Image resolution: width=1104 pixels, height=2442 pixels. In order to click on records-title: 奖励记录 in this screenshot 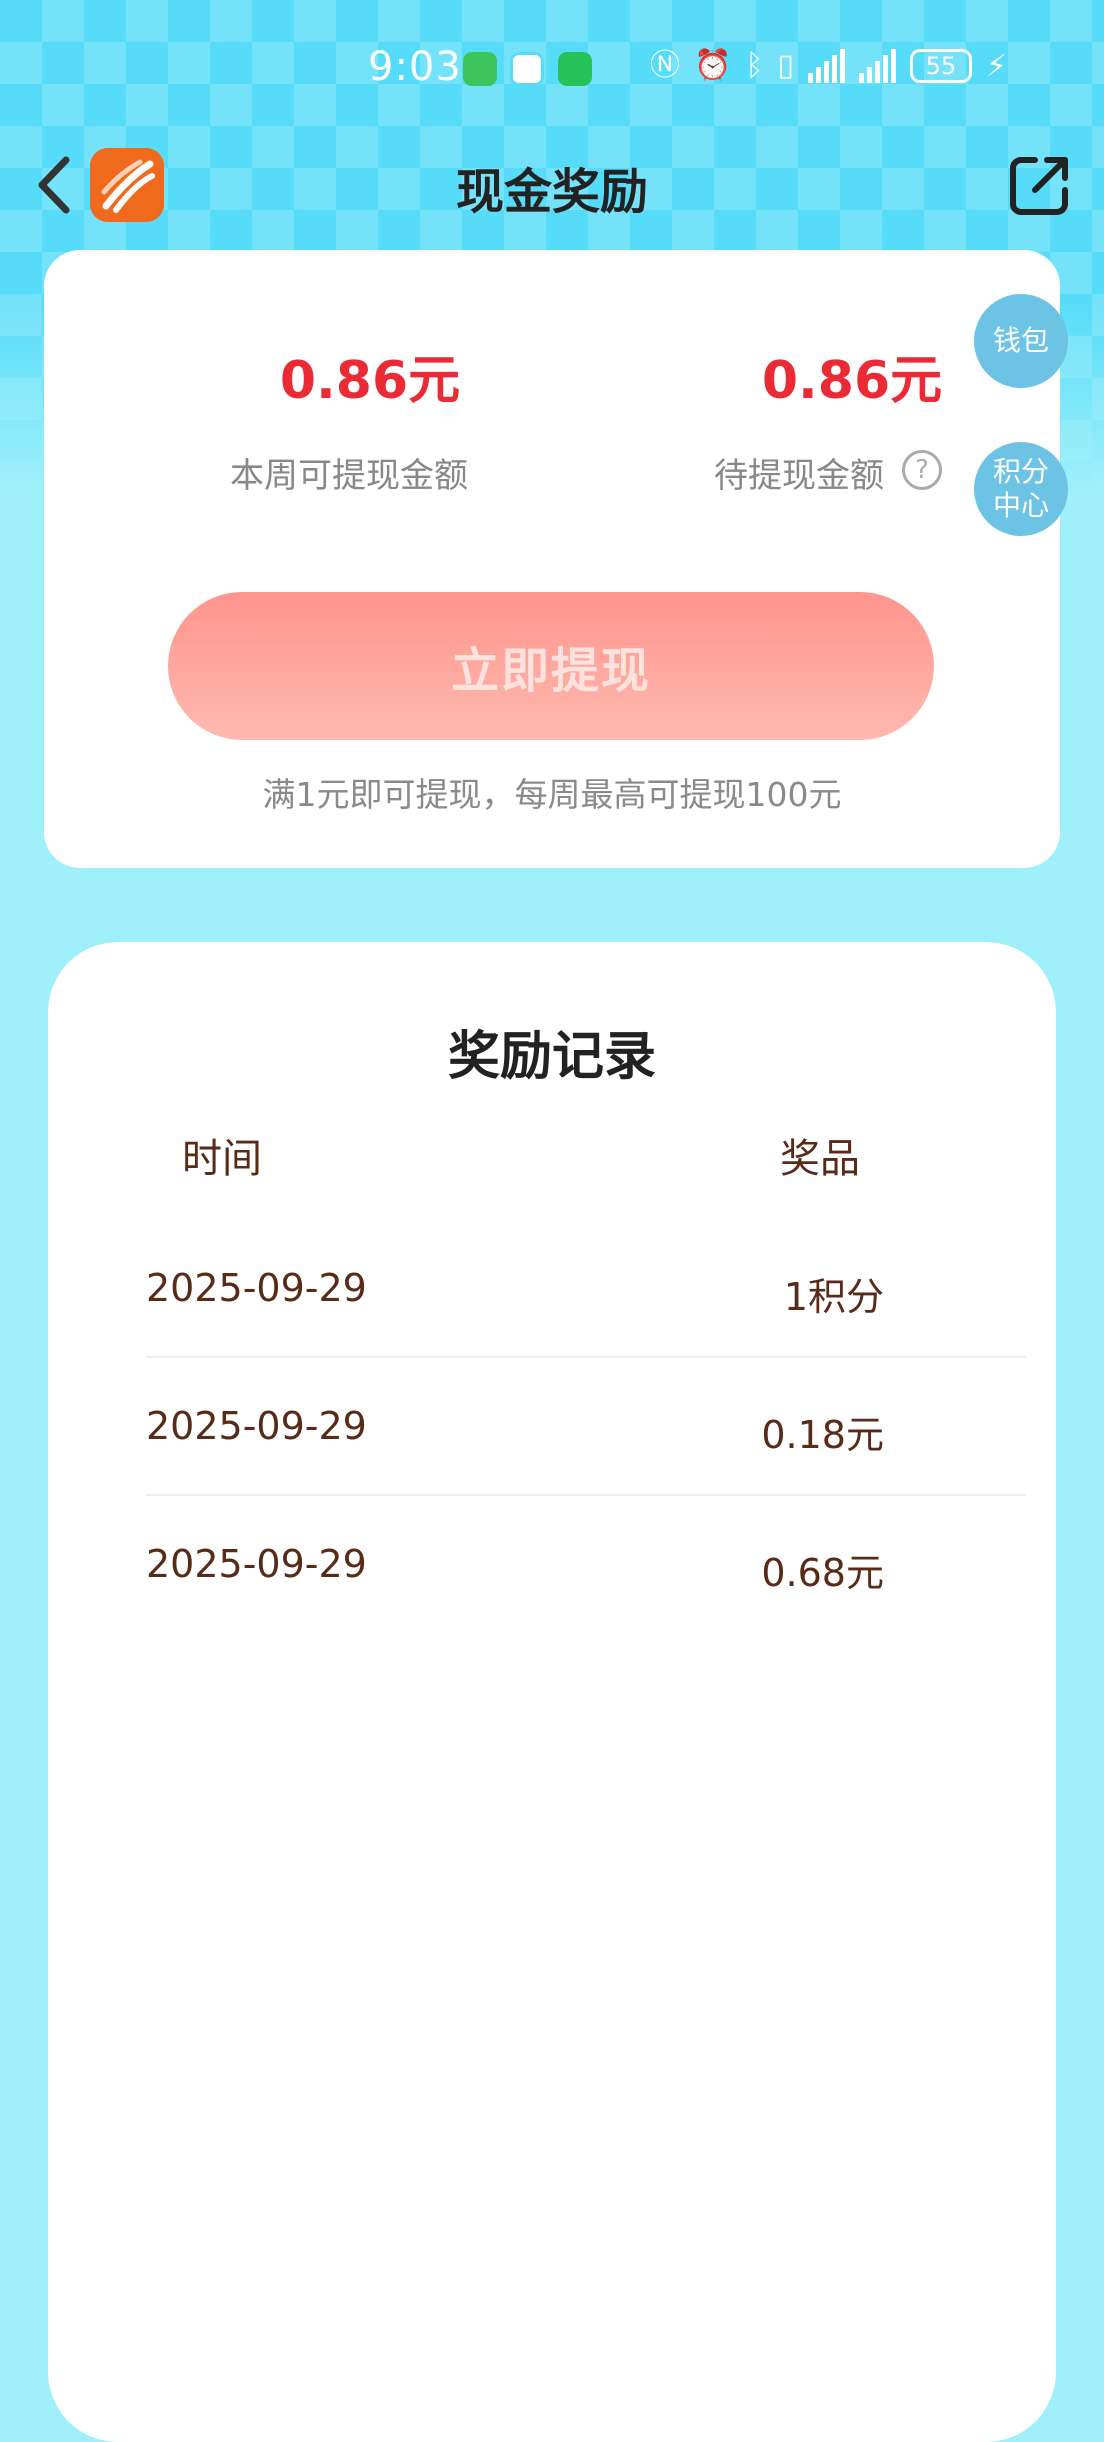, I will do `click(551, 1057)`.